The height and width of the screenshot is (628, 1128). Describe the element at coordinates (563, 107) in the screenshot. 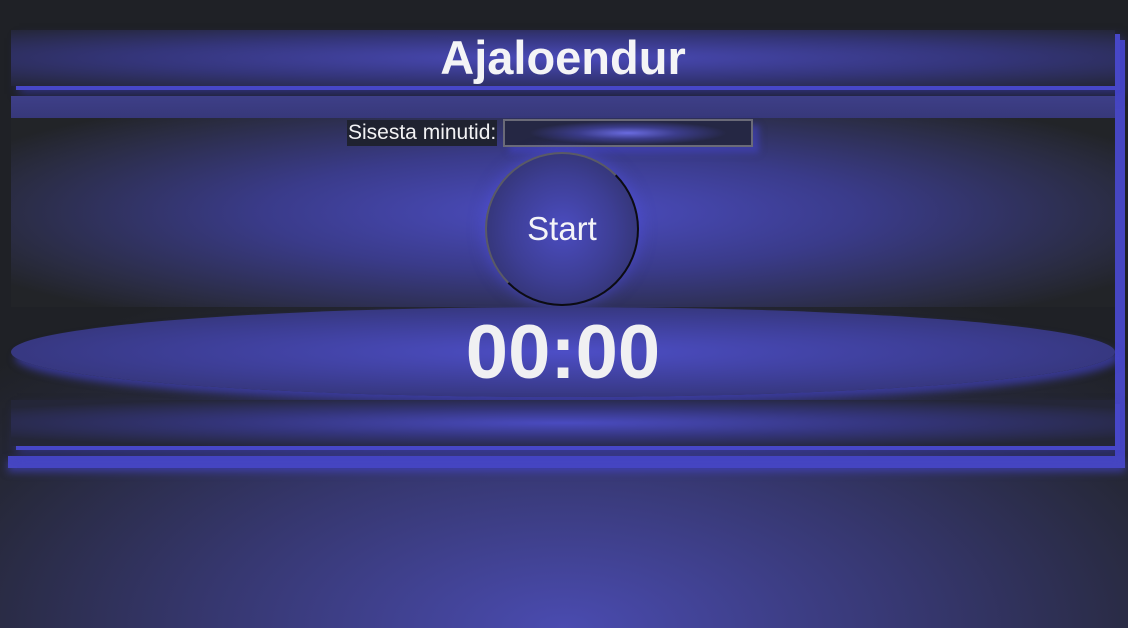

I see `header-strip` at that location.